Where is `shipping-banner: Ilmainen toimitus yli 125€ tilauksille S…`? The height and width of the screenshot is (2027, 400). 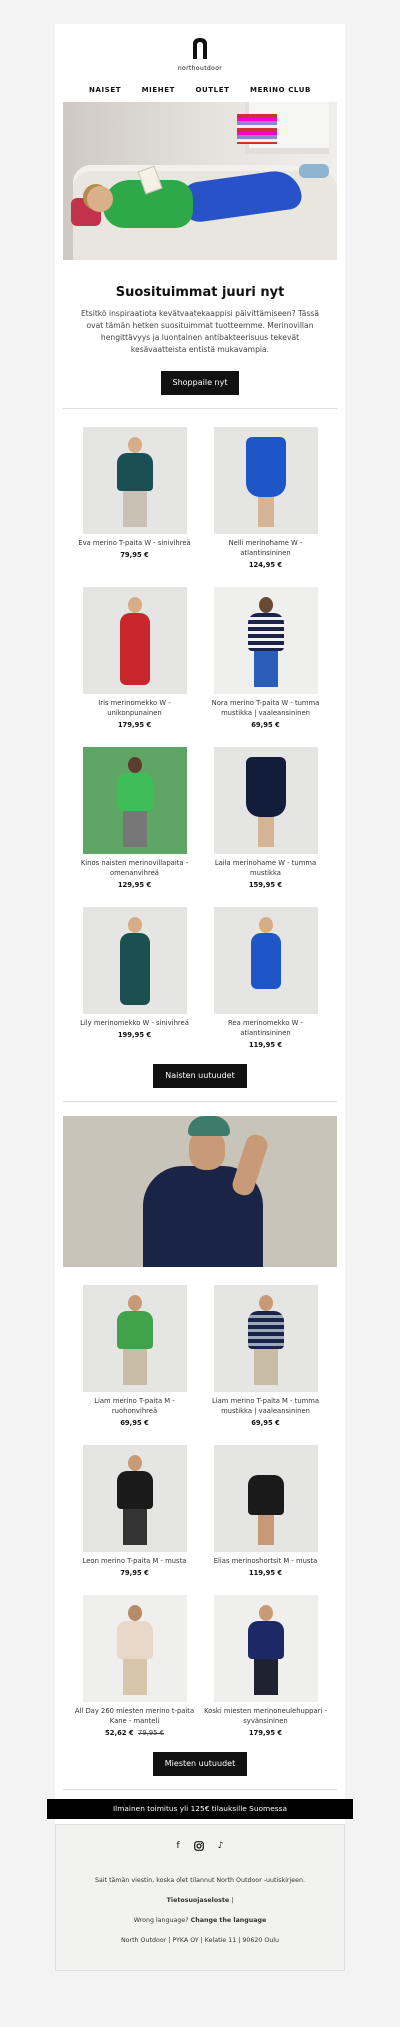 shipping-banner: Ilmainen toimitus yli 125€ tilauksille S… is located at coordinates (200, 1809).